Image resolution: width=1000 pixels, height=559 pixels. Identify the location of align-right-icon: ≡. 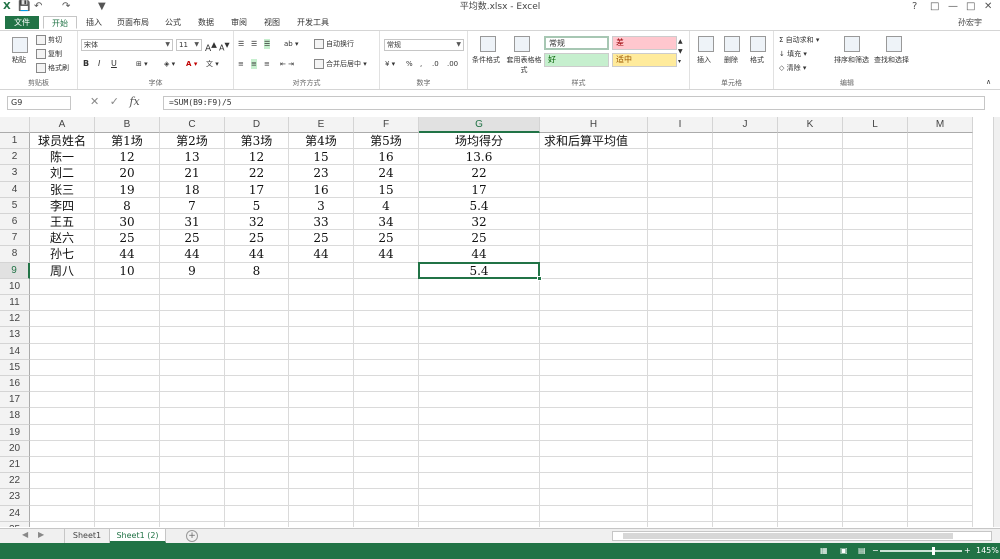
(267, 64).